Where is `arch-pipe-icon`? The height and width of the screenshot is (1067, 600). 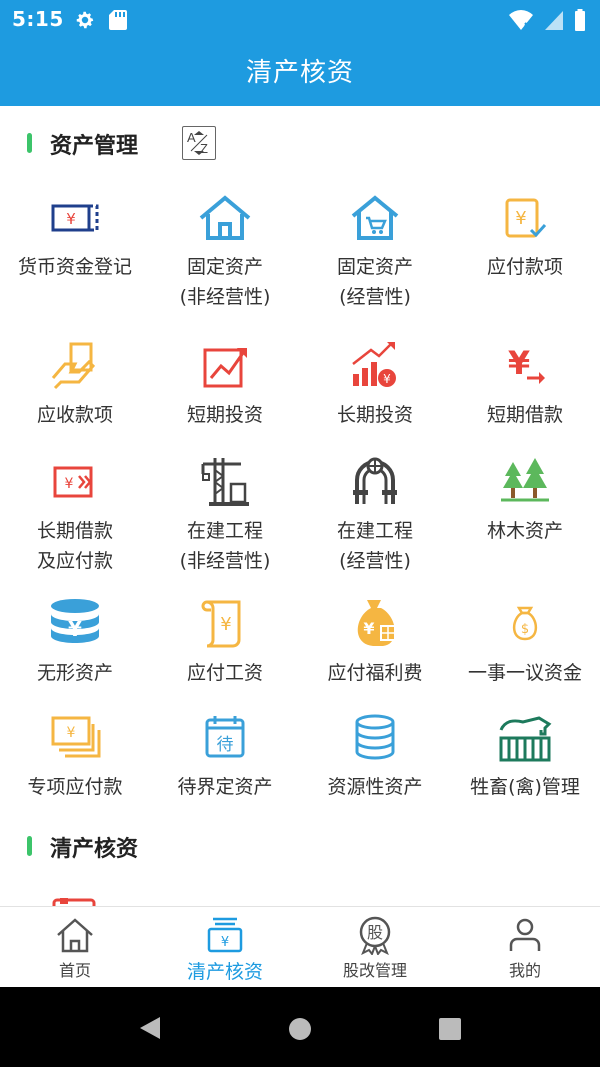
arch-pipe-icon is located at coordinates (375, 480).